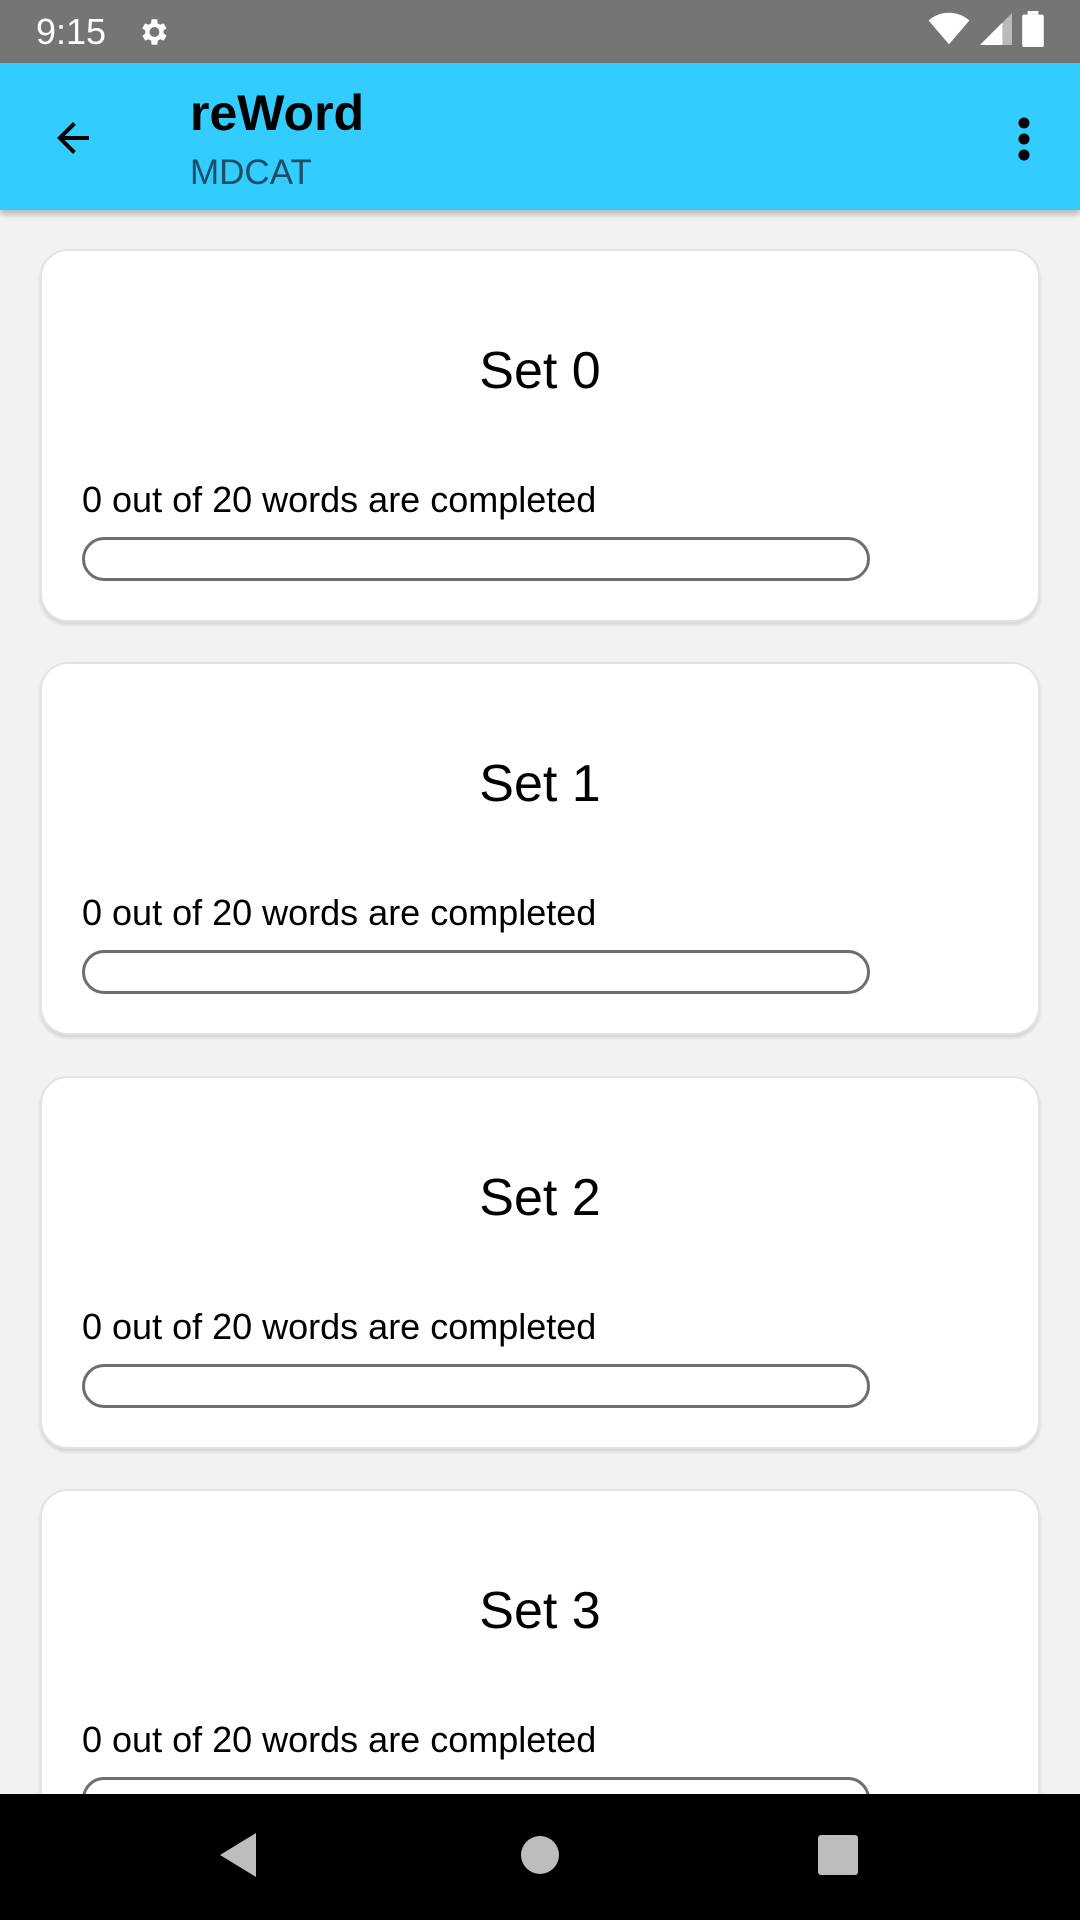  I want to click on home-circle-icon, so click(540, 1857).